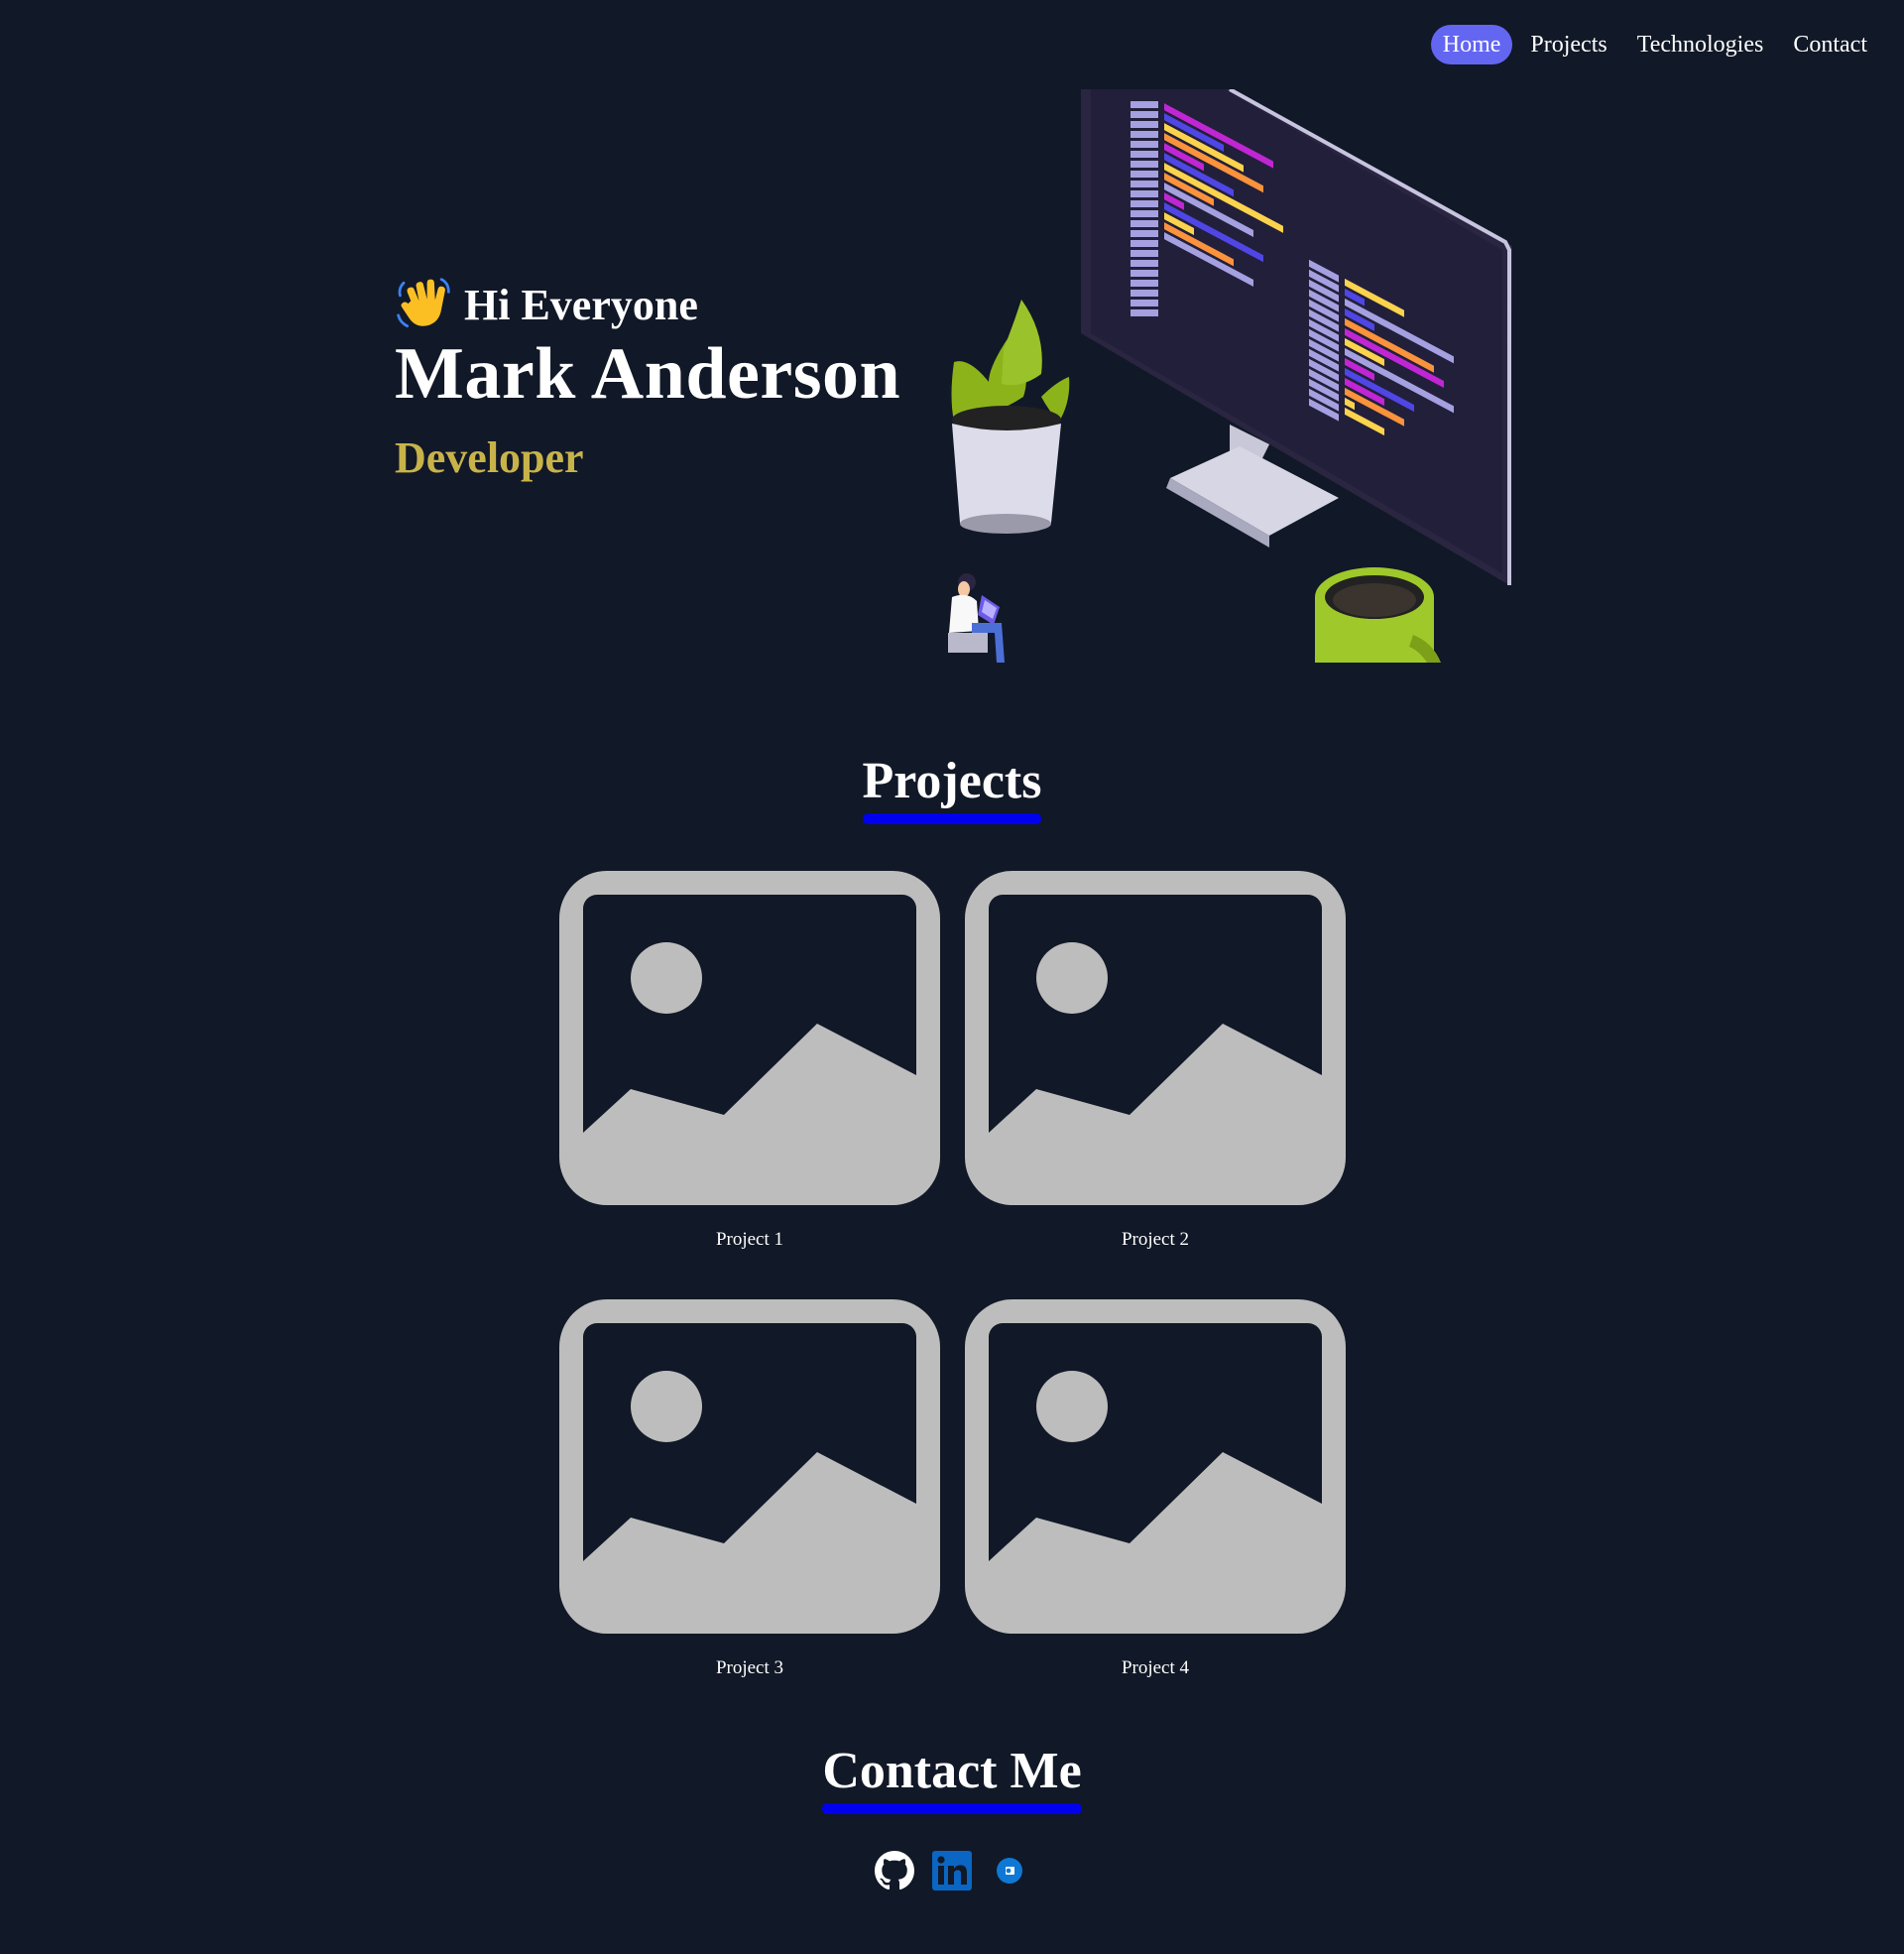  I want to click on nav-home: Home, so click(1471, 44).